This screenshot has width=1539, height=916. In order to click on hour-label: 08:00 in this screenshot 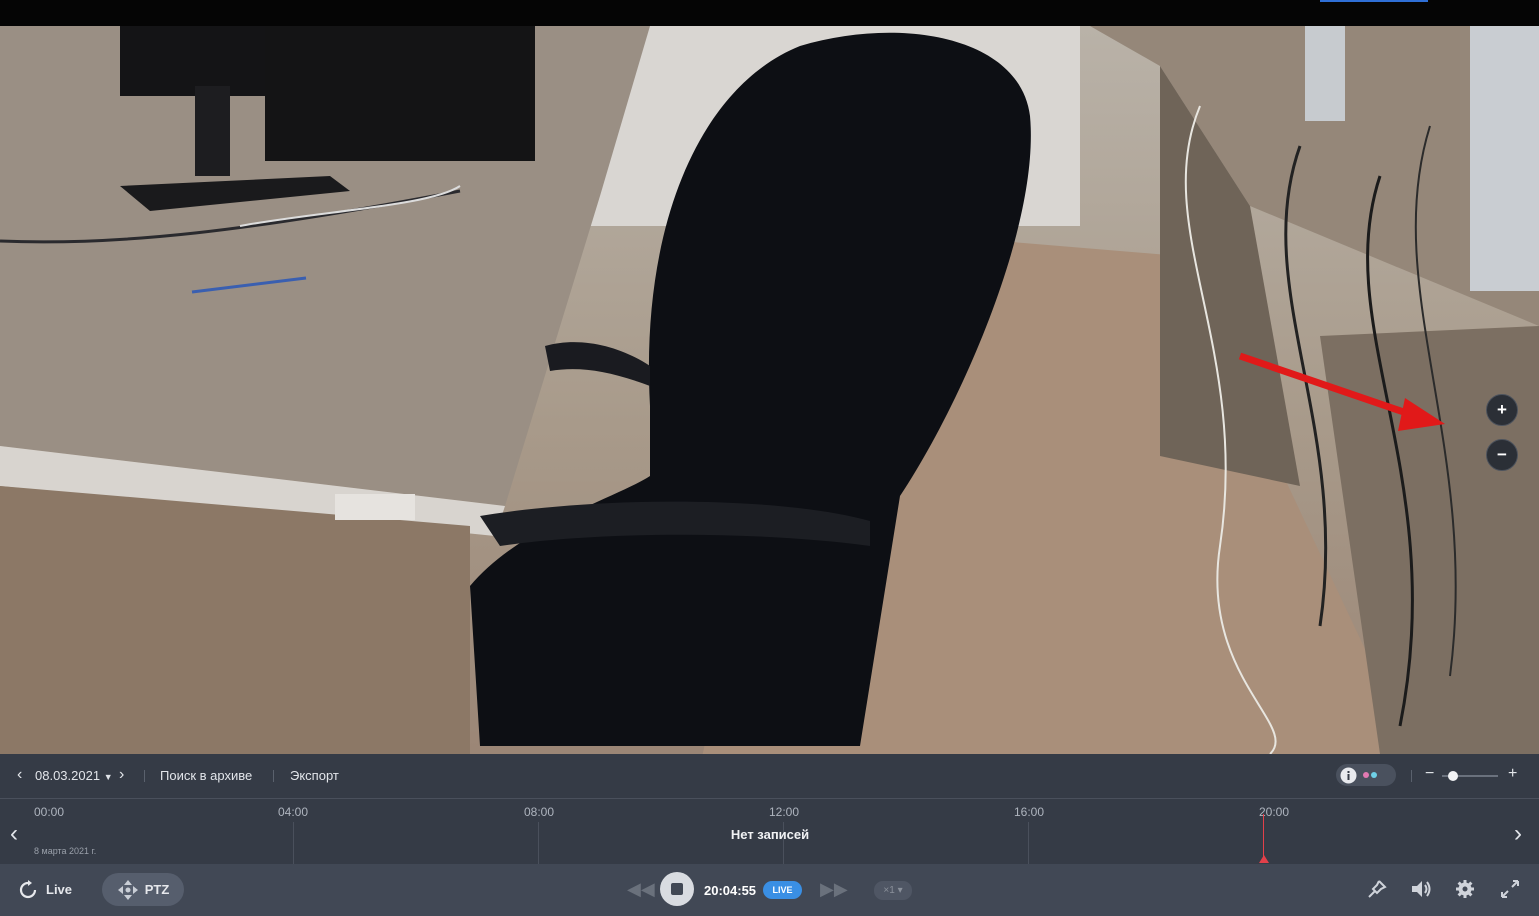, I will do `click(539, 812)`.